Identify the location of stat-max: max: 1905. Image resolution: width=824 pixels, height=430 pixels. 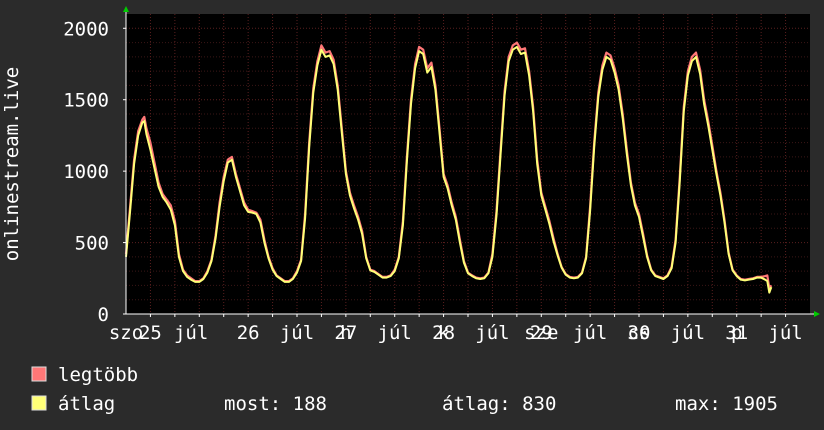
(726, 404).